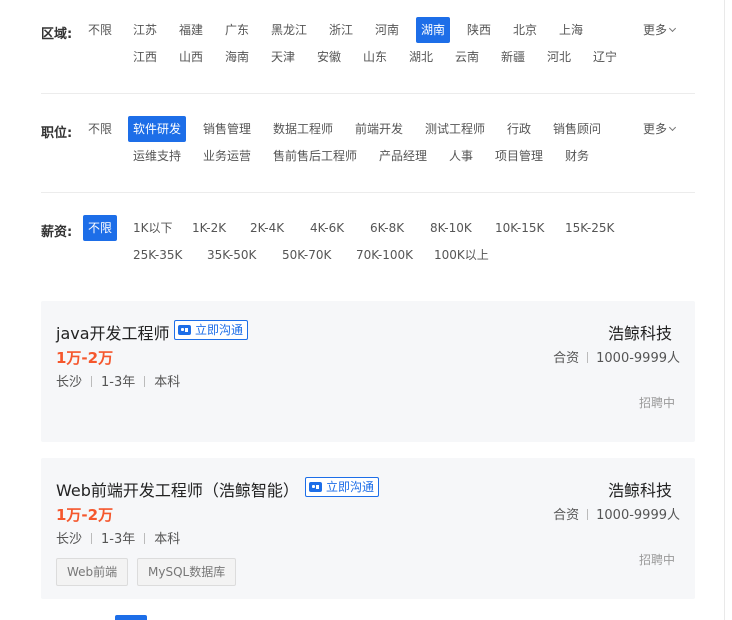  What do you see at coordinates (327, 228) in the screenshot?
I see `salary-option: 4K-6K` at bounding box center [327, 228].